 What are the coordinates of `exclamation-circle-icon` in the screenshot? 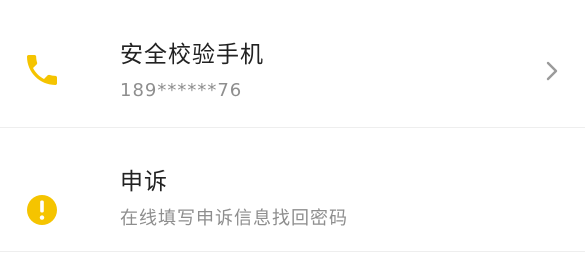 It's located at (42, 210).